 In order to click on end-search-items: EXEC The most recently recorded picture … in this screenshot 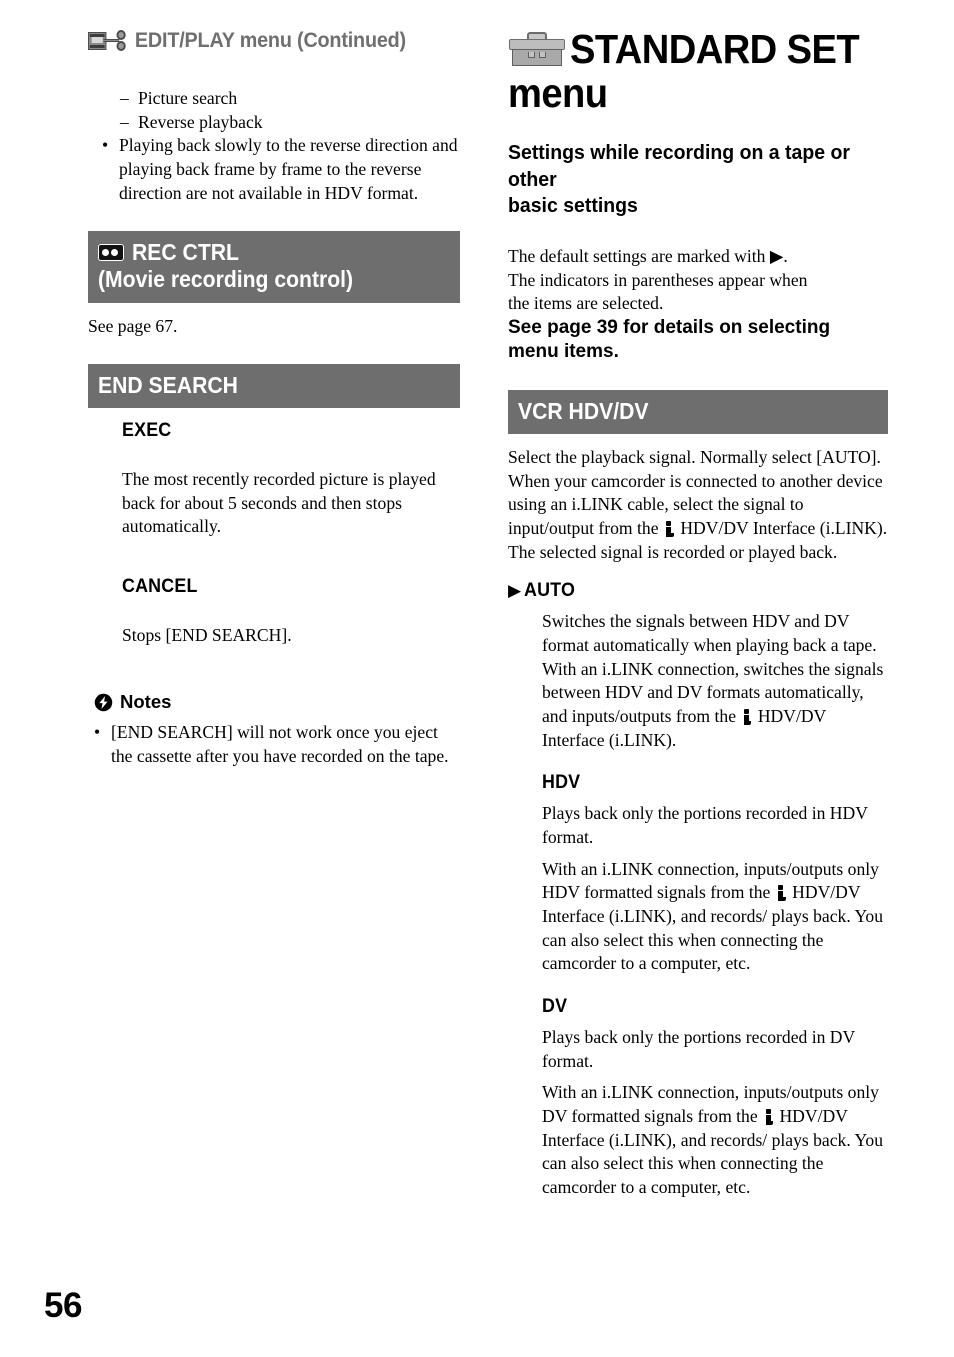, I will do `click(274, 533)`.